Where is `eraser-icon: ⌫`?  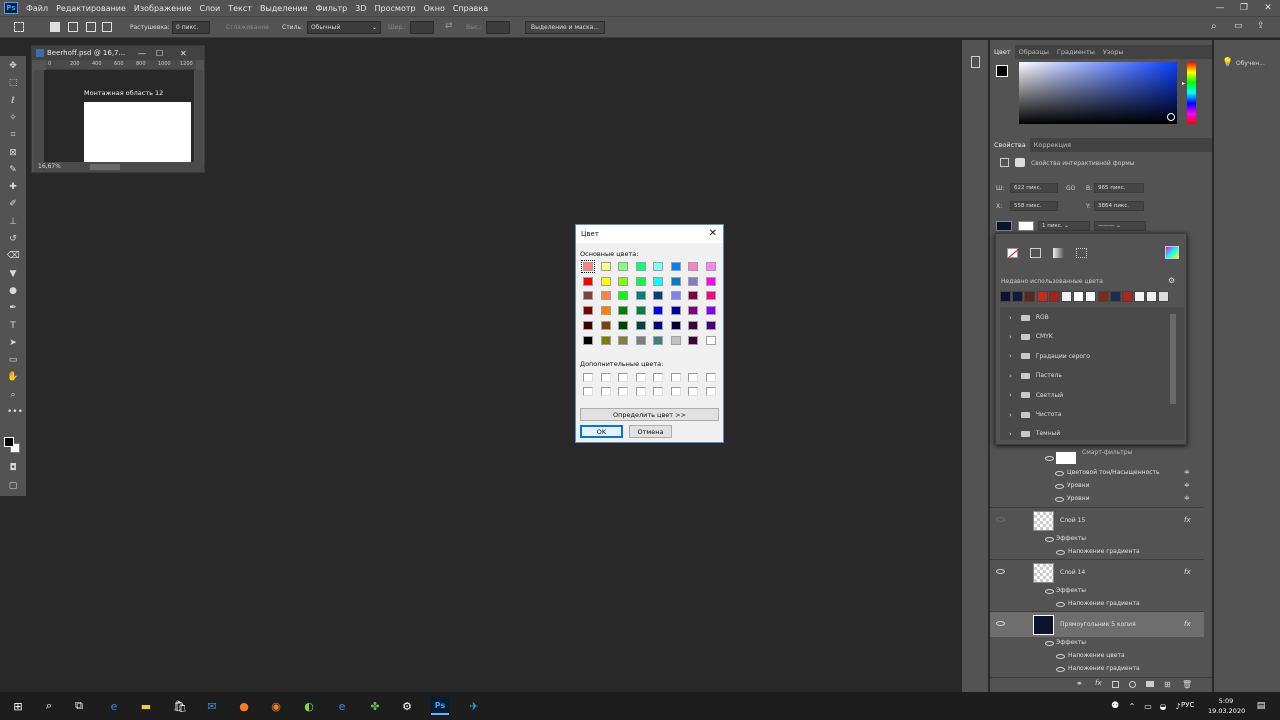
eraser-icon: ⌫ is located at coordinates (13, 256).